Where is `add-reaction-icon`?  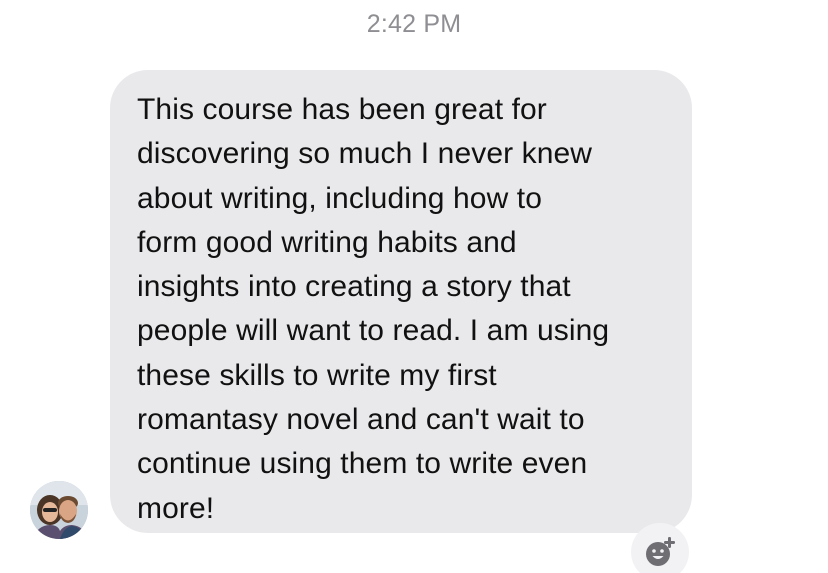 add-reaction-icon is located at coordinates (660, 551).